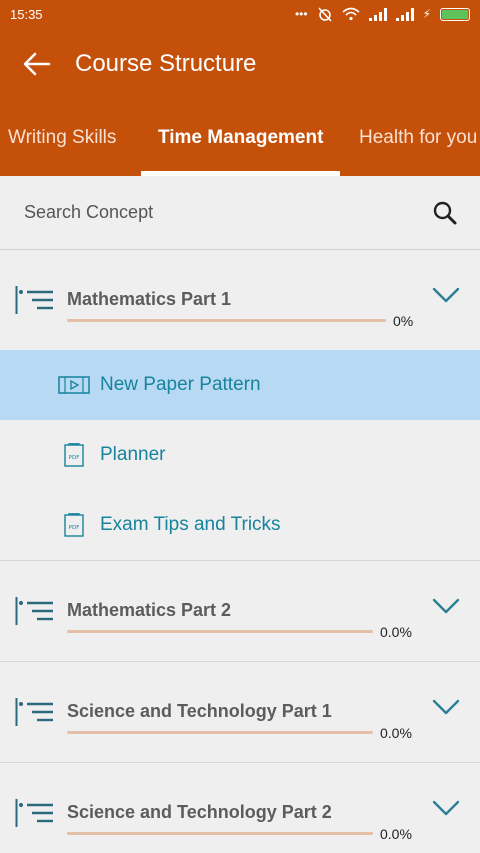 The width and height of the screenshot is (480, 853). What do you see at coordinates (190, 524) in the screenshot?
I see `item-label: Exam Tips and Tricks` at bounding box center [190, 524].